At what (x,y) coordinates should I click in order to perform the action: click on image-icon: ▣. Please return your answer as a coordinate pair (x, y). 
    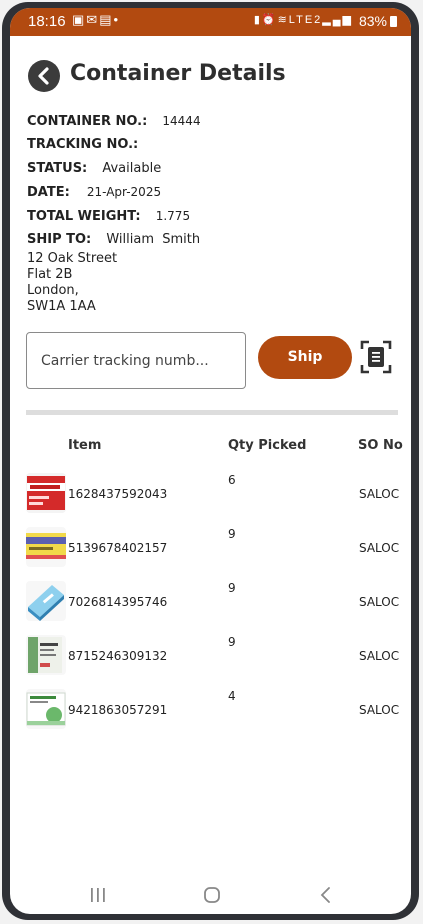
    Looking at the image, I should click on (79, 19).